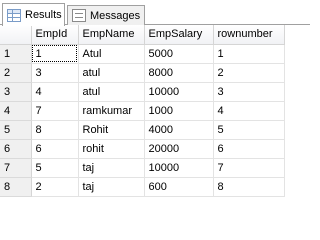  What do you see at coordinates (16, 92) in the screenshot?
I see `row-number-cell: 3` at bounding box center [16, 92].